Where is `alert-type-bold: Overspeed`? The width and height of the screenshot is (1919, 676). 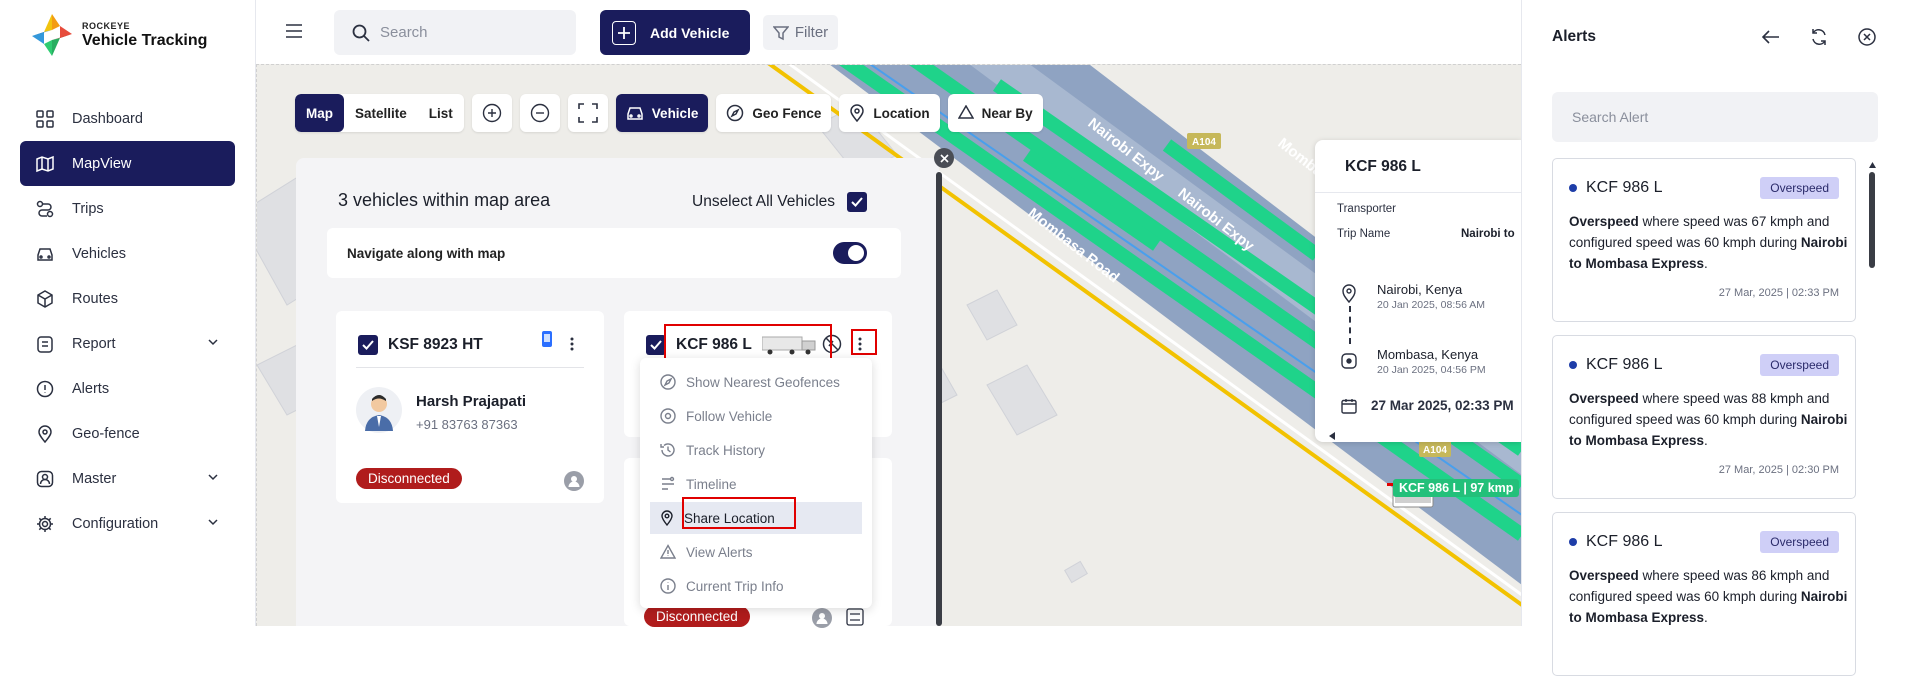
alert-type-bold: Overspeed is located at coordinates (1604, 575).